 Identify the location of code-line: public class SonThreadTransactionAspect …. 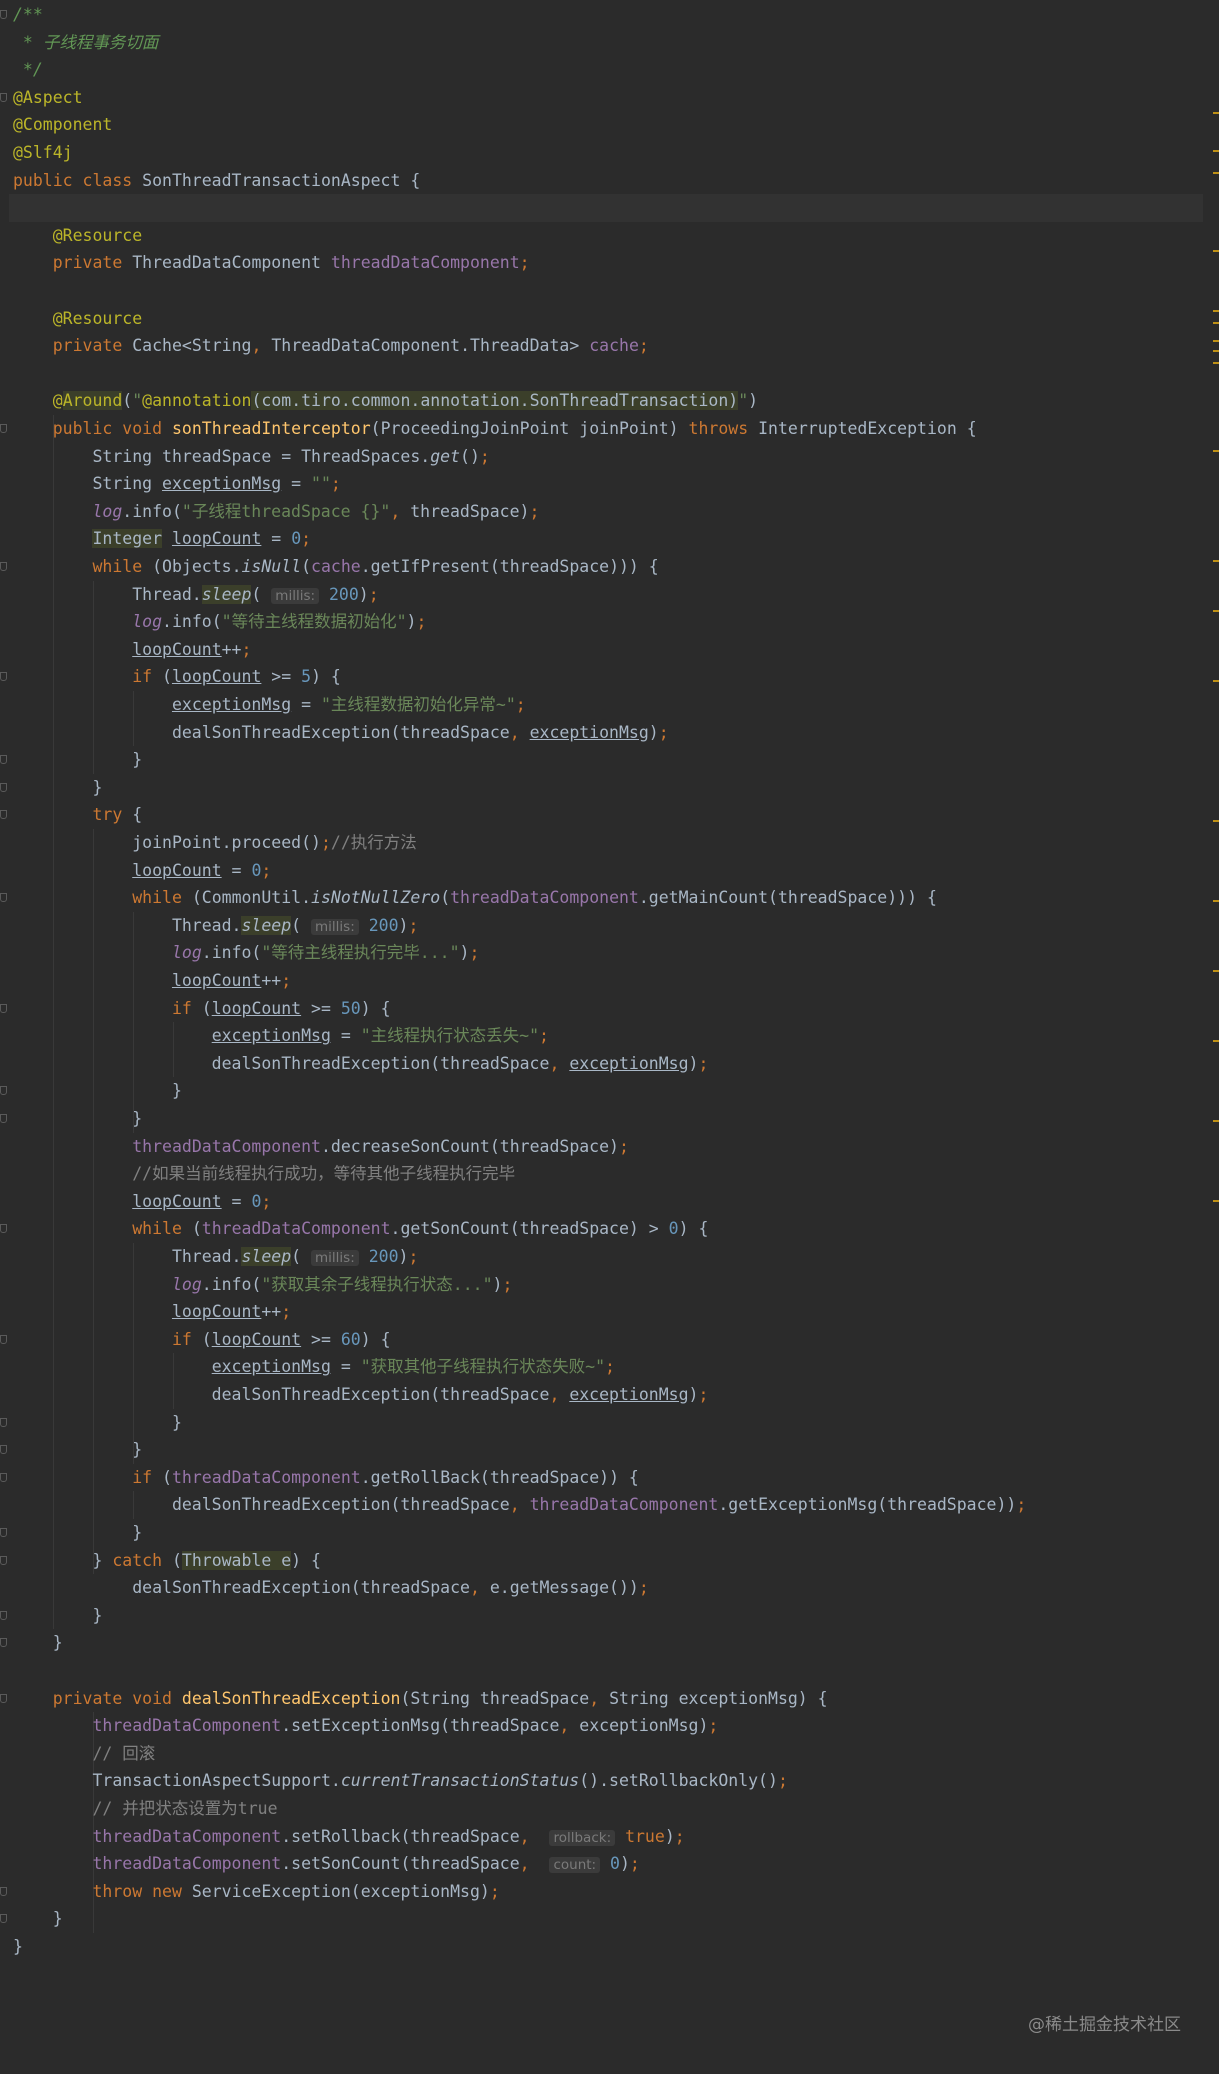
(608, 181).